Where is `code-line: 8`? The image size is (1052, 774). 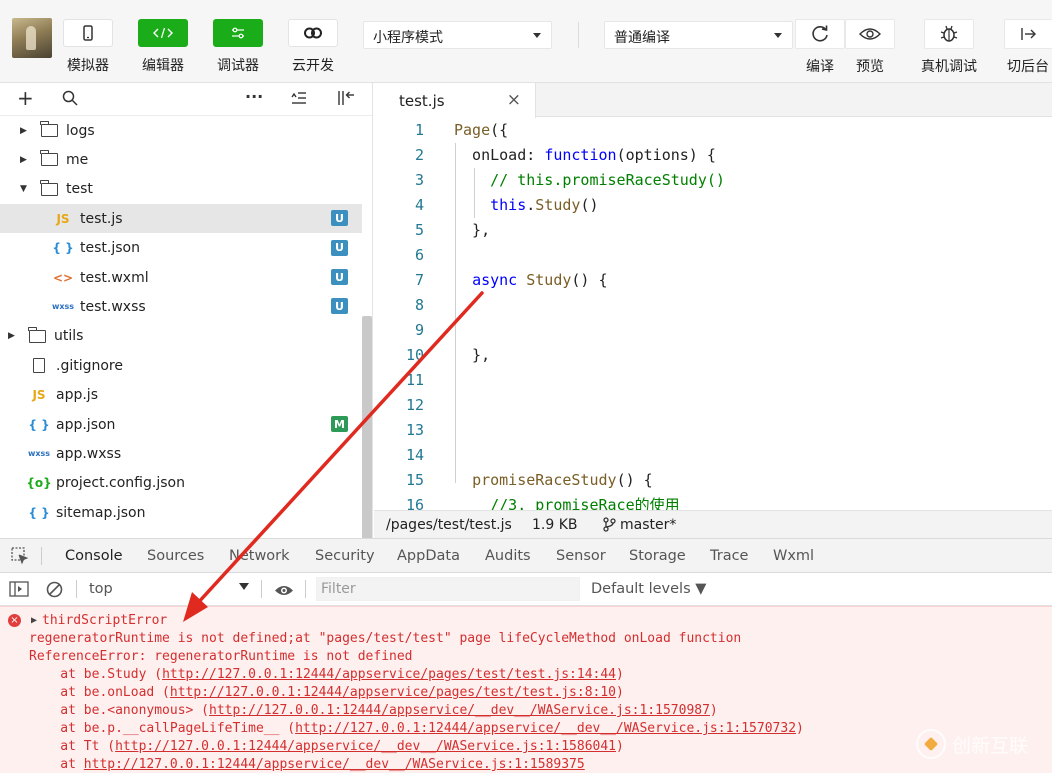 code-line: 8 is located at coordinates (713, 305).